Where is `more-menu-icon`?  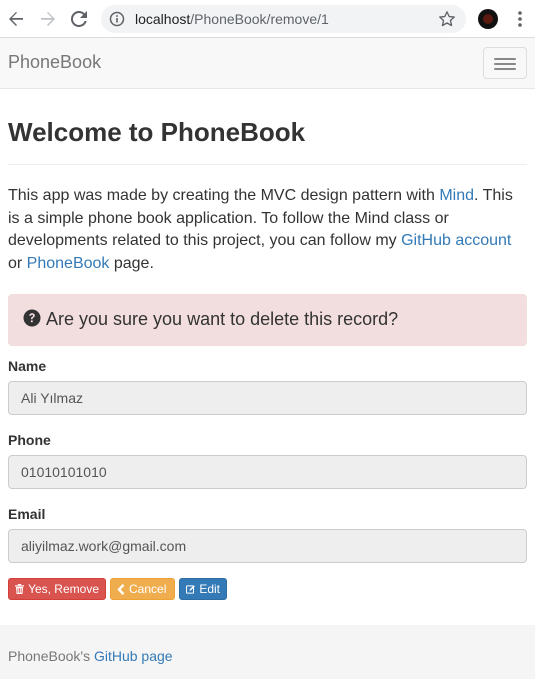 more-menu-icon is located at coordinates (520, 19).